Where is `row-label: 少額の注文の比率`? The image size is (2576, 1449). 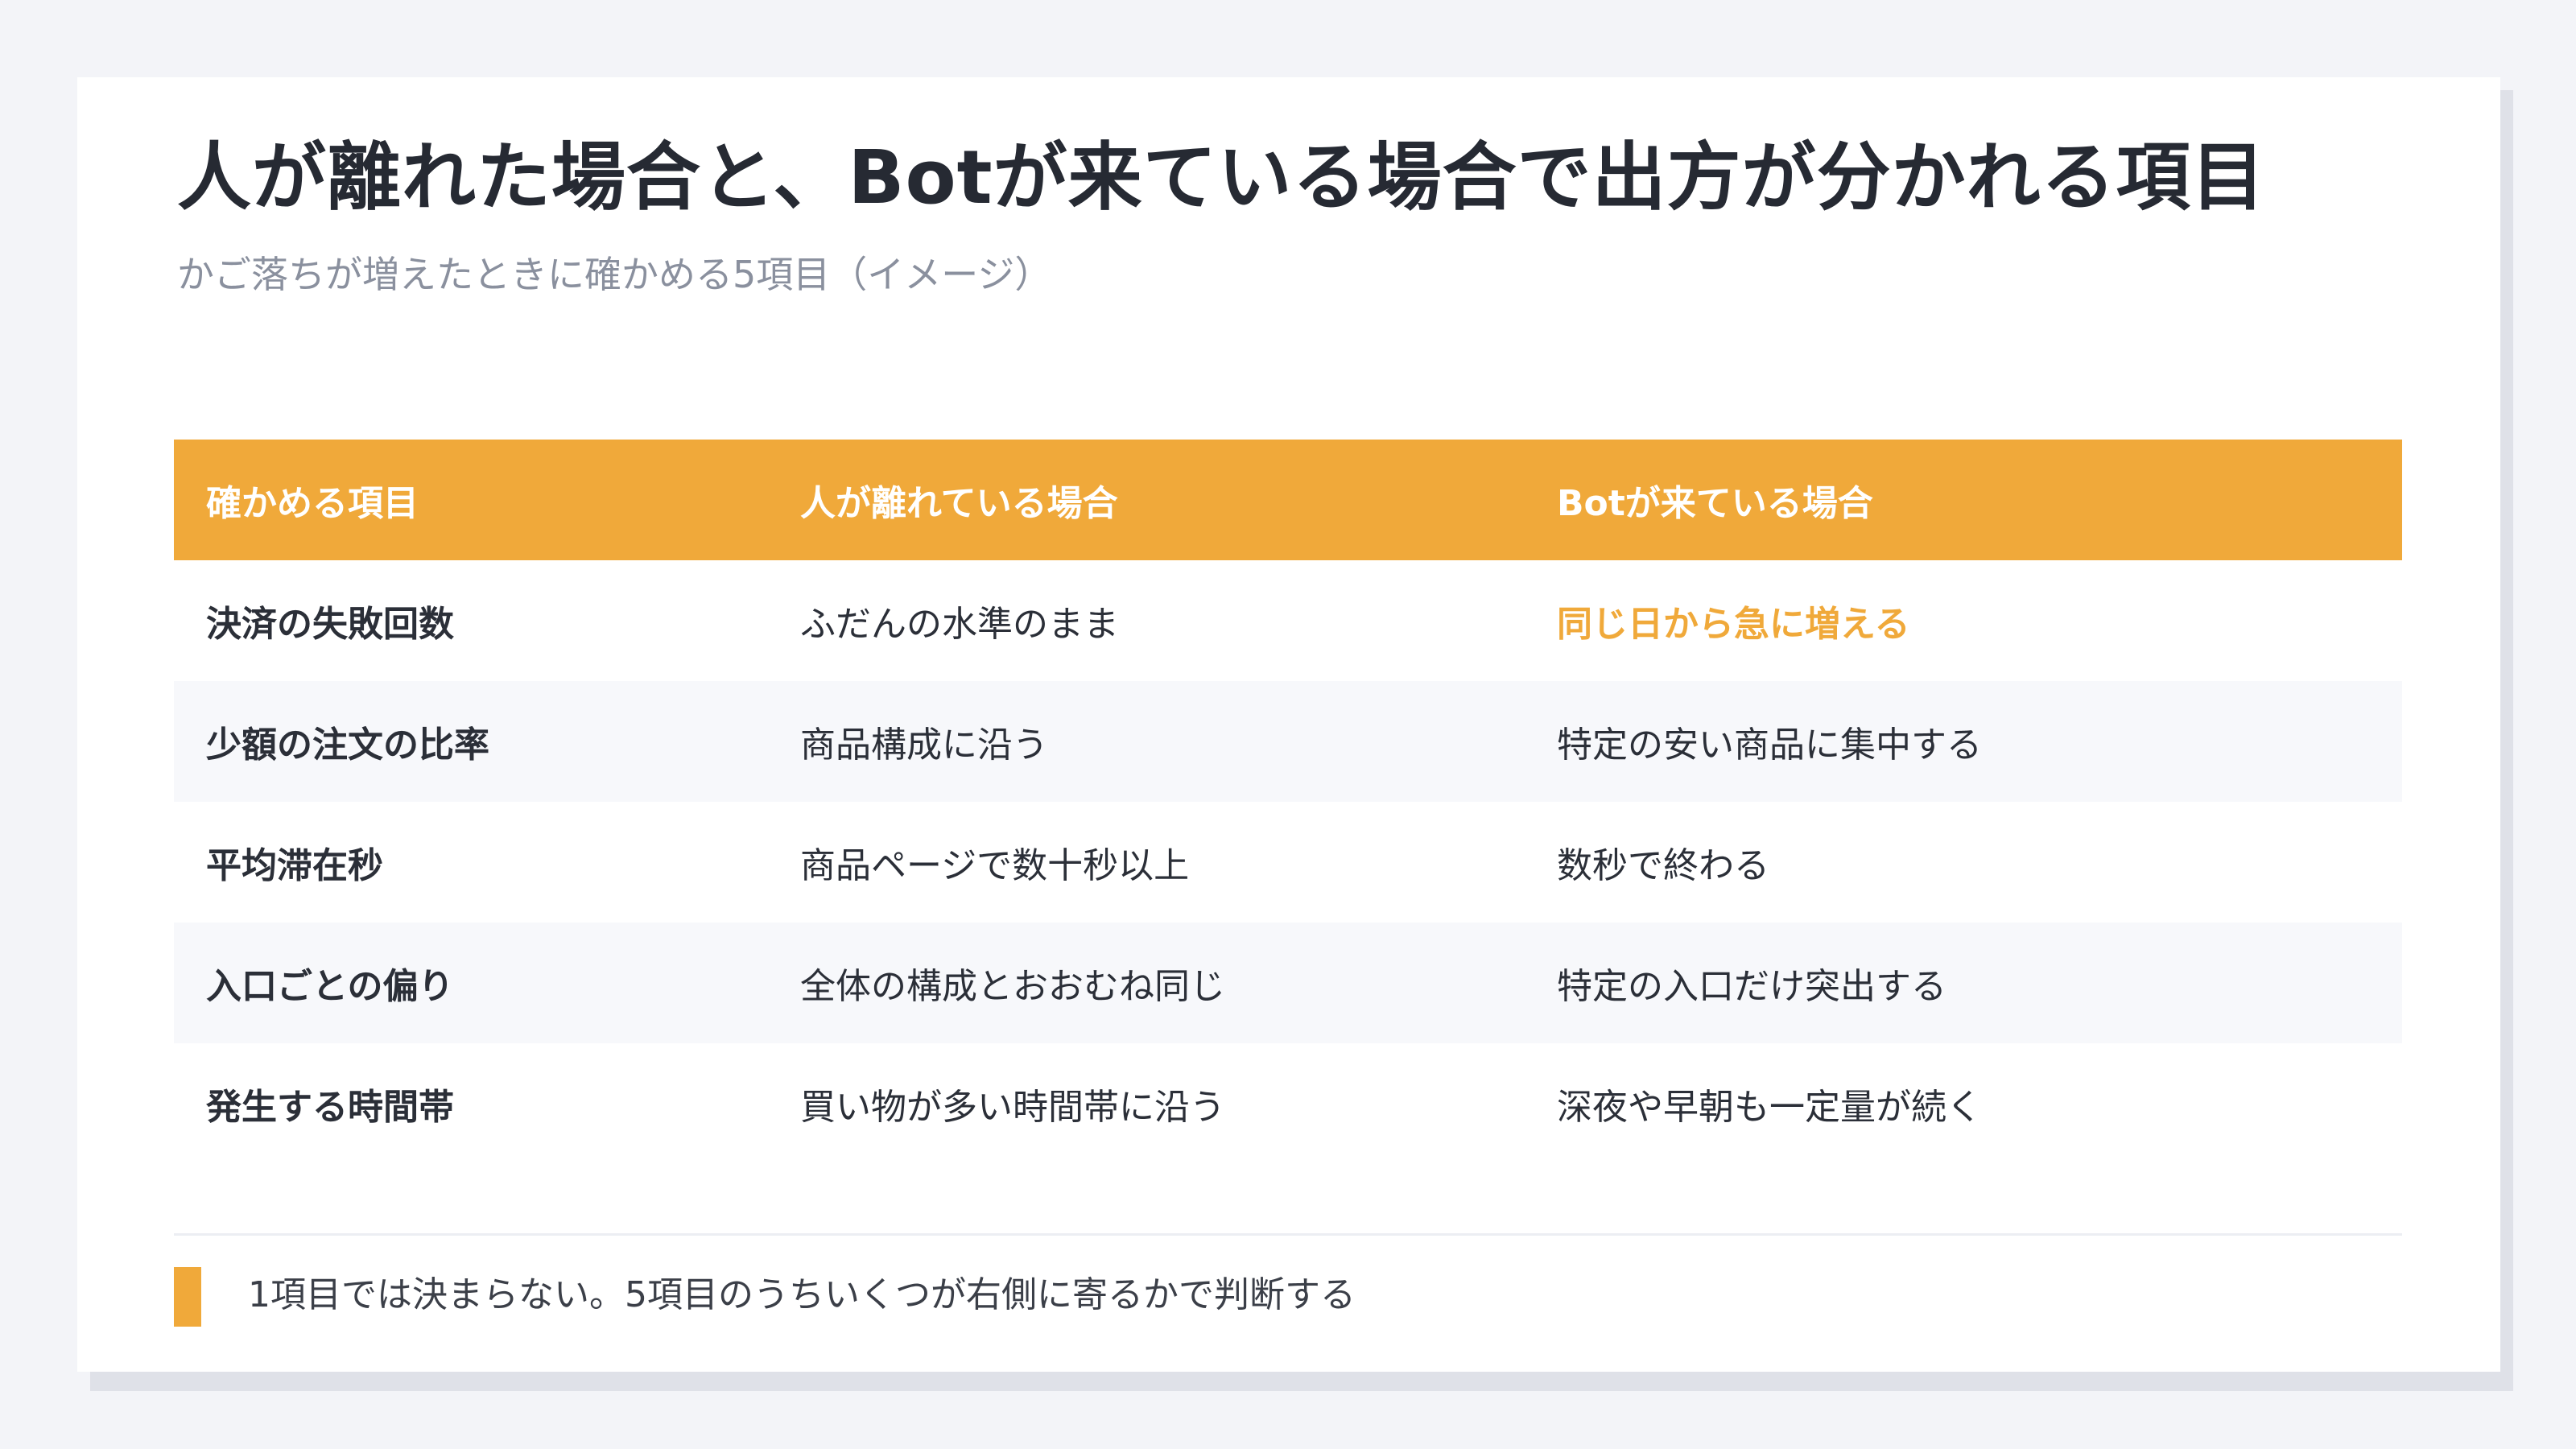 row-label: 少額の注文の比率 is located at coordinates (347, 745).